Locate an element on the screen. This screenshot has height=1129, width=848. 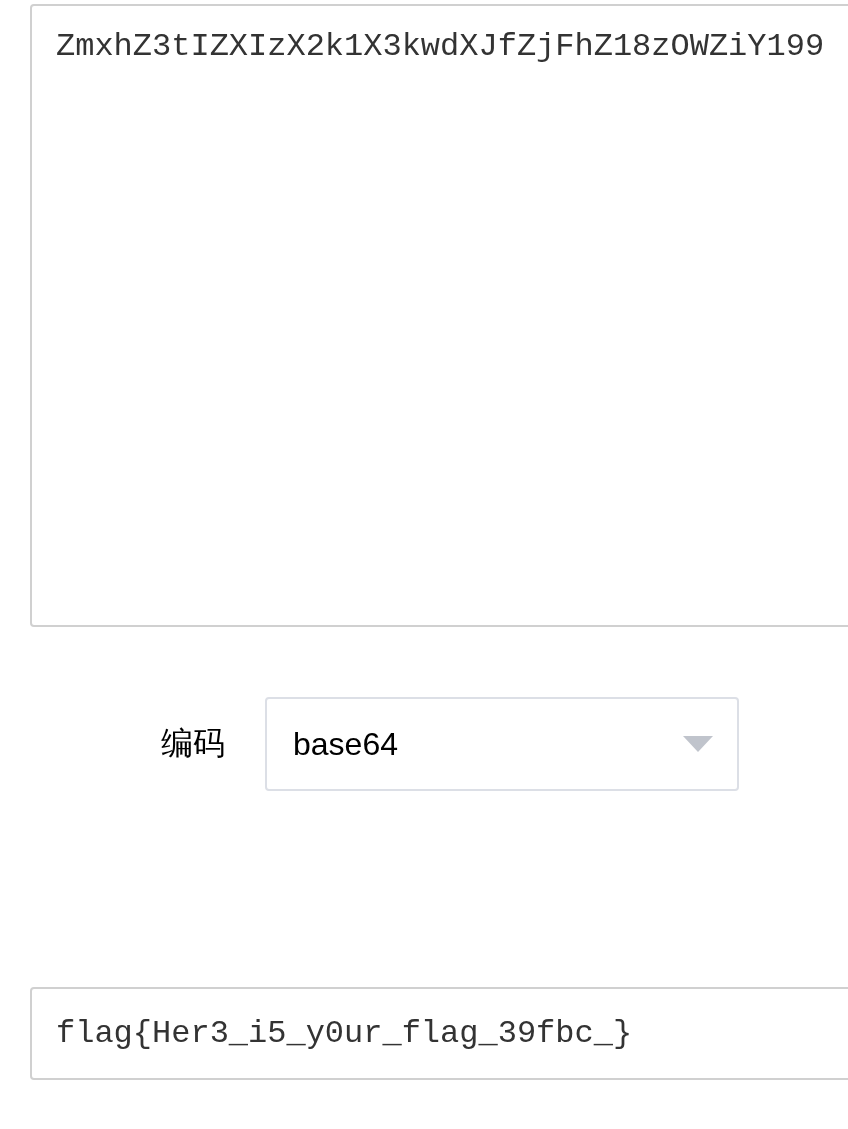
caret-icon is located at coordinates (698, 744).